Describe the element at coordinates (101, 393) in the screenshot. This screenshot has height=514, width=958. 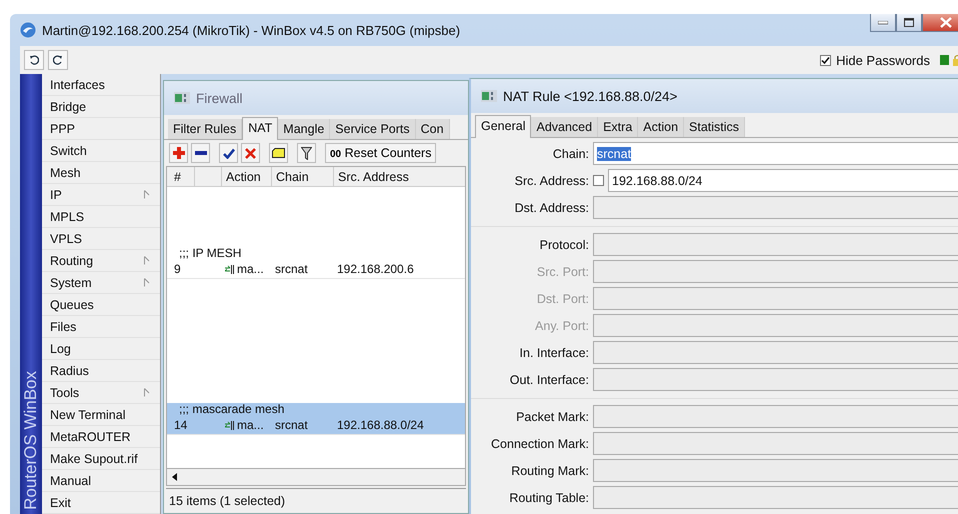
I see `menu-item: Tools` at that location.